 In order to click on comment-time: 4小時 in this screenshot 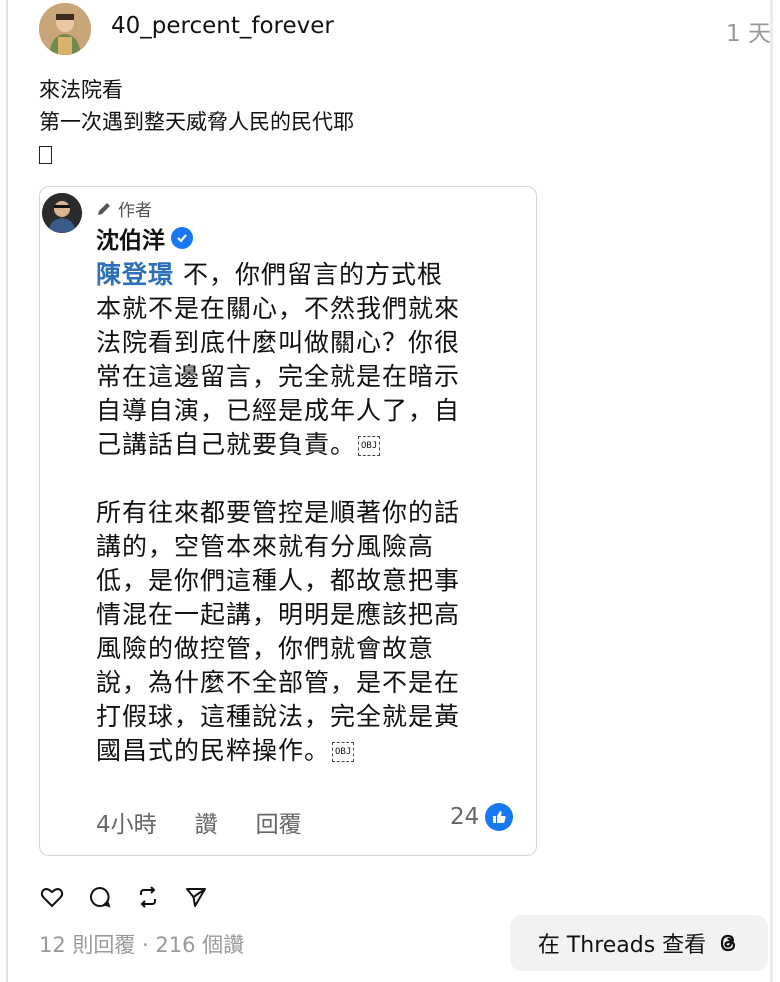, I will do `click(126, 825)`.